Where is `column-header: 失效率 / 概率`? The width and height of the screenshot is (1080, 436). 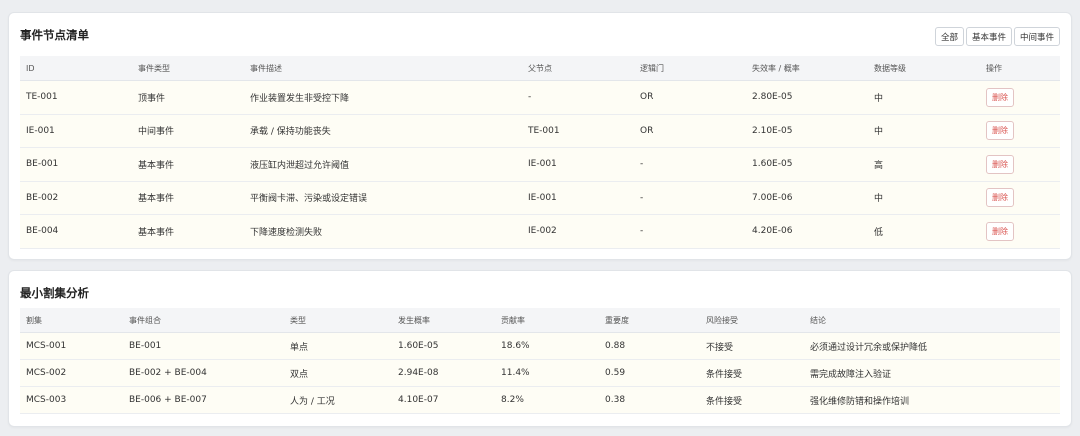
column-header: 失效率 / 概率 is located at coordinates (807, 68).